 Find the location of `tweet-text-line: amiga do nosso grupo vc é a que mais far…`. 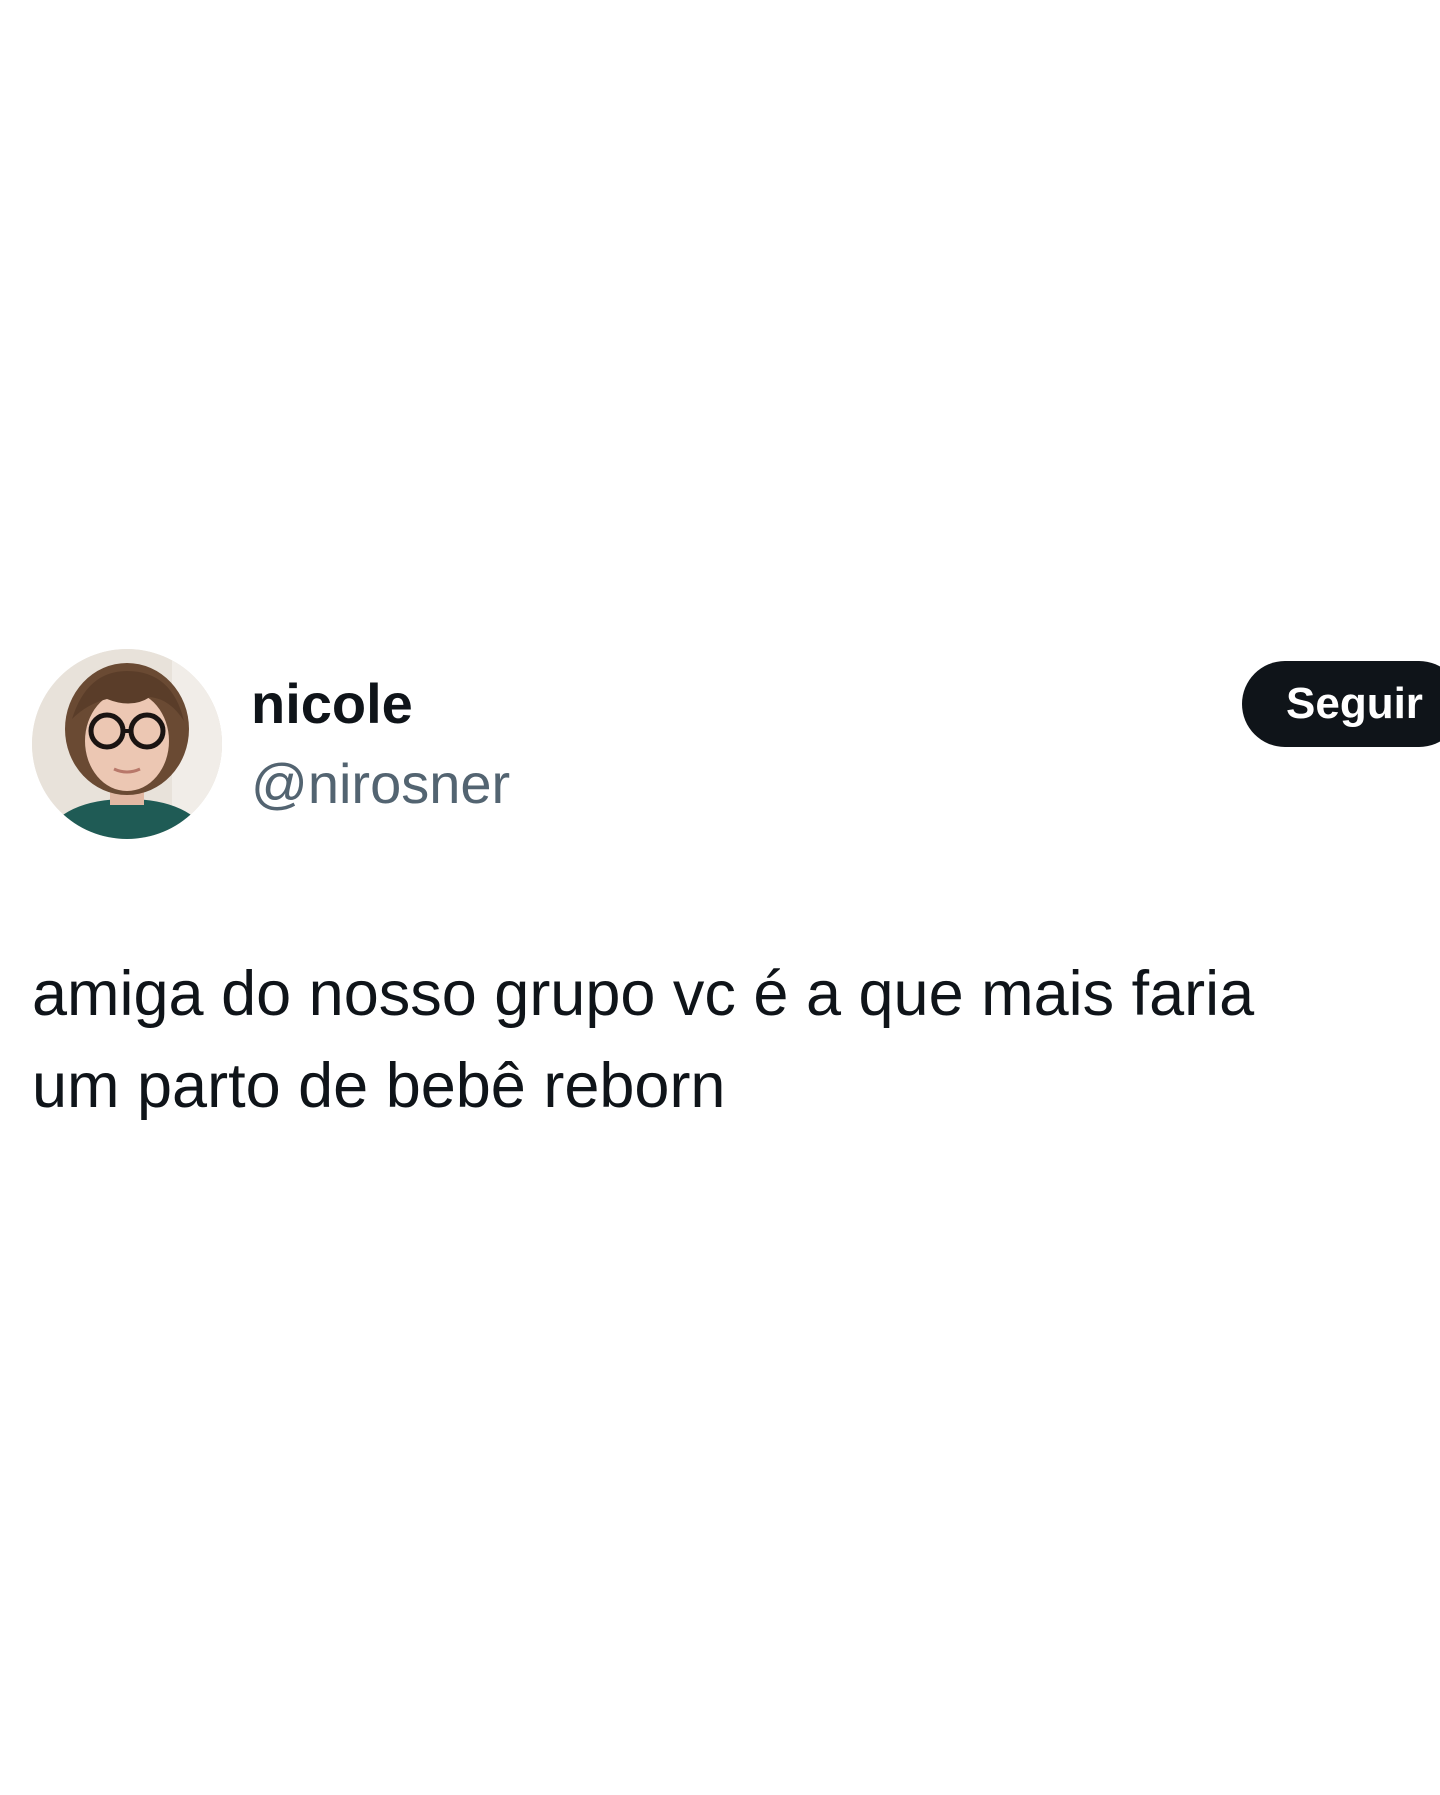

tweet-text-line: amiga do nosso grupo vc é a que mais far… is located at coordinates (643, 994).